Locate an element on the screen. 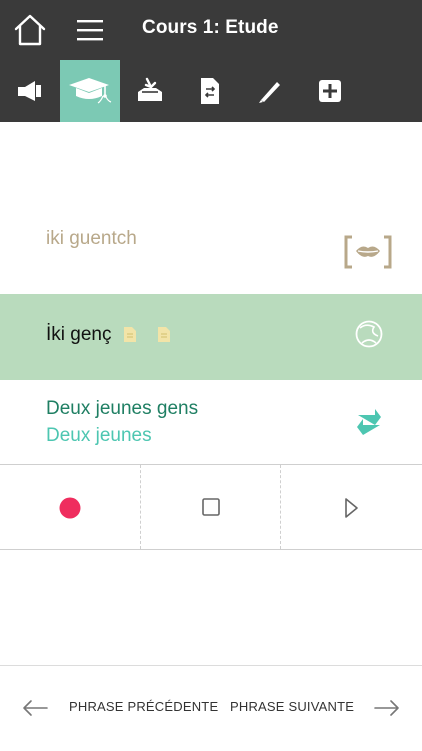 The height and width of the screenshot is (751, 422). tab-add is located at coordinates (330, 91).